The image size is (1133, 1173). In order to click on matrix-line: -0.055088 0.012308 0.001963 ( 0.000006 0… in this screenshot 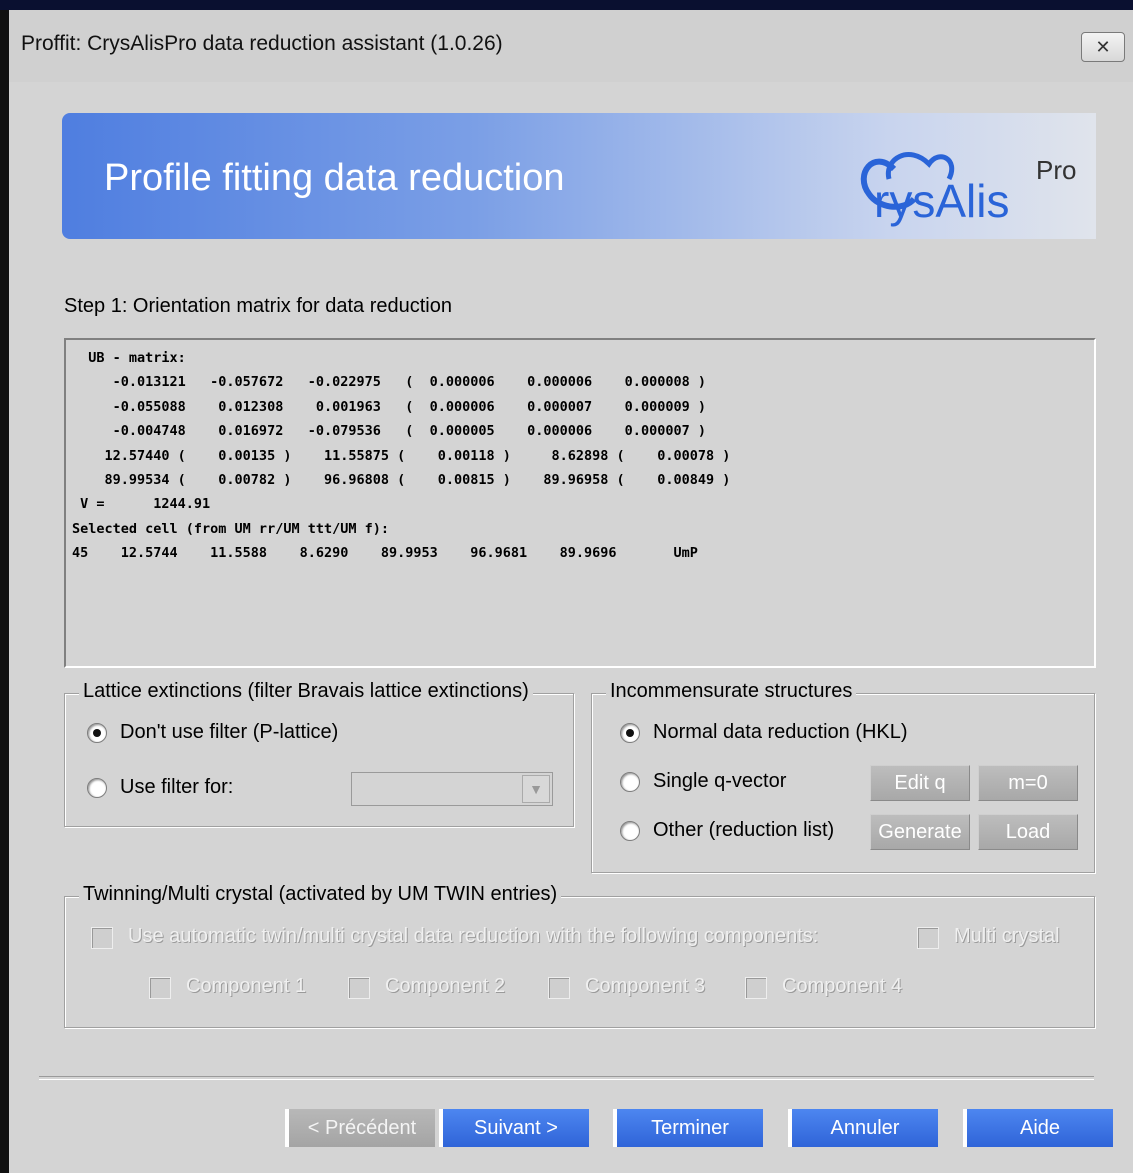, I will do `click(389, 406)`.